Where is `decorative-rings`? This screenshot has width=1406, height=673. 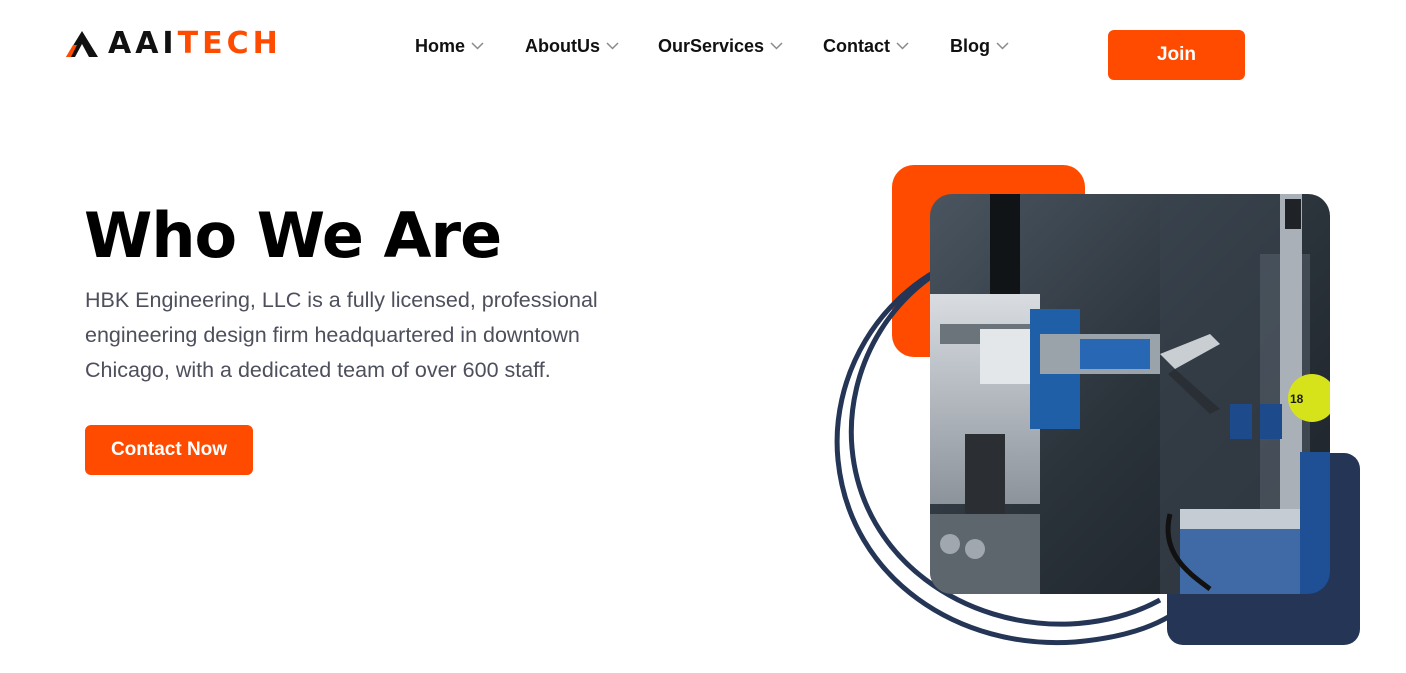 decorative-rings is located at coordinates (1003, 446).